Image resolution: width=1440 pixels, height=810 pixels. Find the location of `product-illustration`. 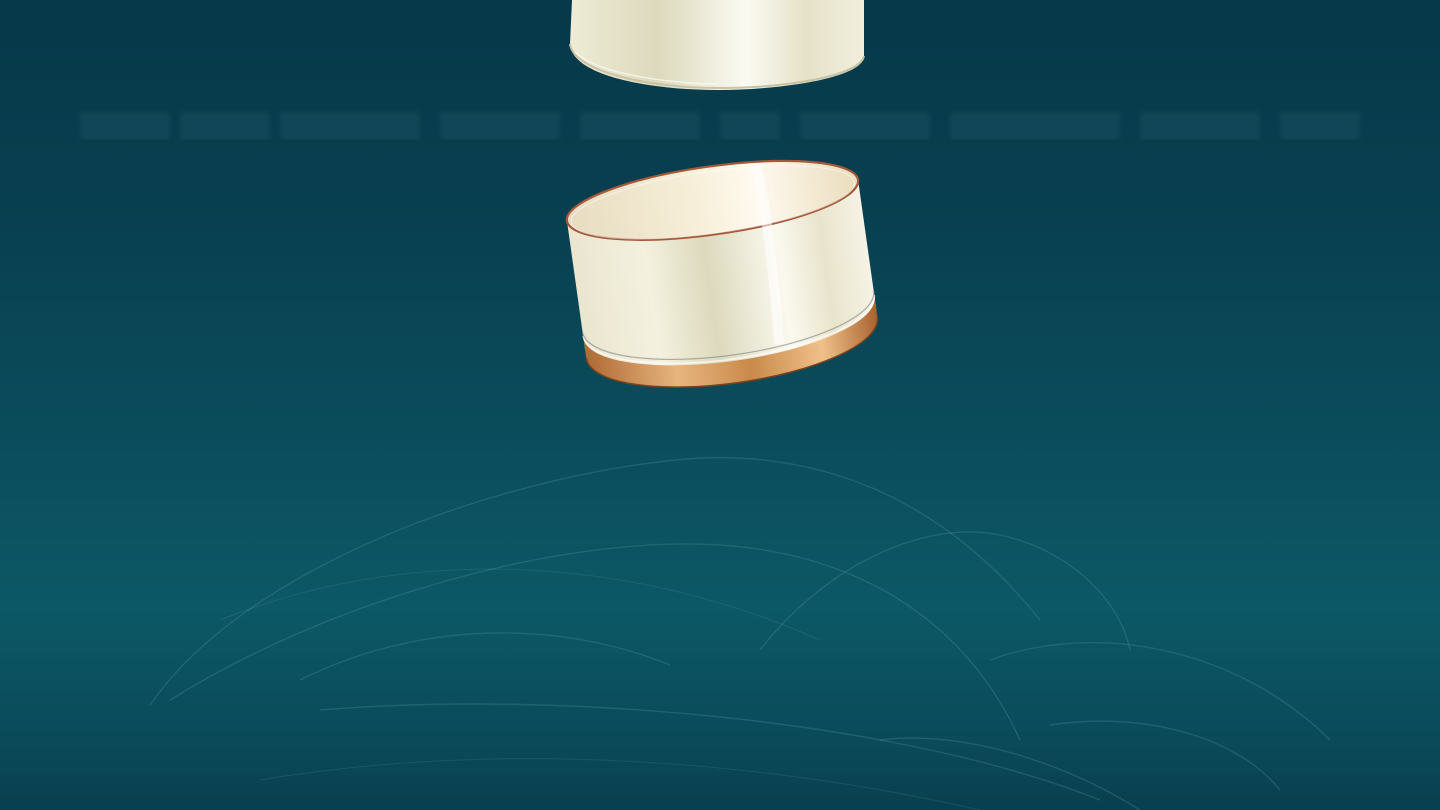

product-illustration is located at coordinates (722, 194).